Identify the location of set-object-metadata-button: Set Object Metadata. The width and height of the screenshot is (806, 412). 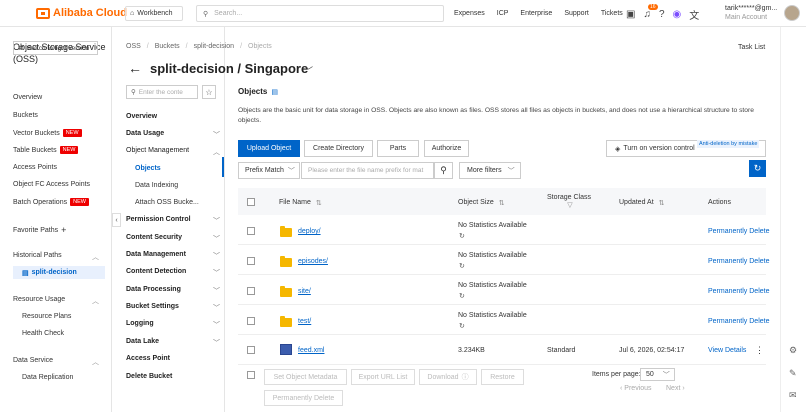
(305, 377).